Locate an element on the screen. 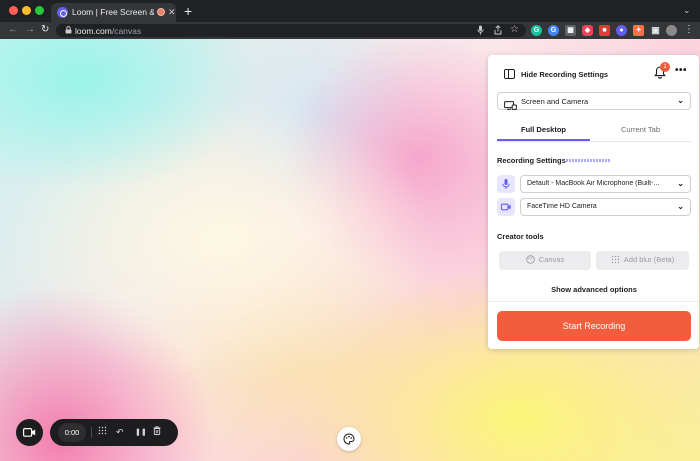 This screenshot has height=461, width=700. pause-icon: ❚❚ is located at coordinates (141, 433).